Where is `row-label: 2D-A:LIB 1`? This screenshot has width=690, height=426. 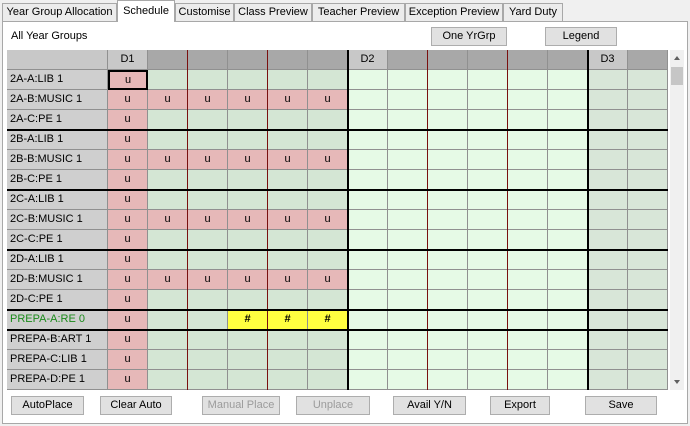 row-label: 2D-A:LIB 1 is located at coordinates (57, 260).